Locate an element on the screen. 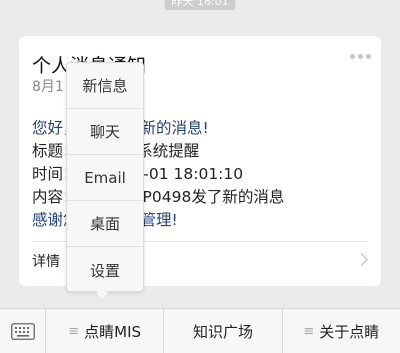  submenu-item-email: Email is located at coordinates (105, 178).